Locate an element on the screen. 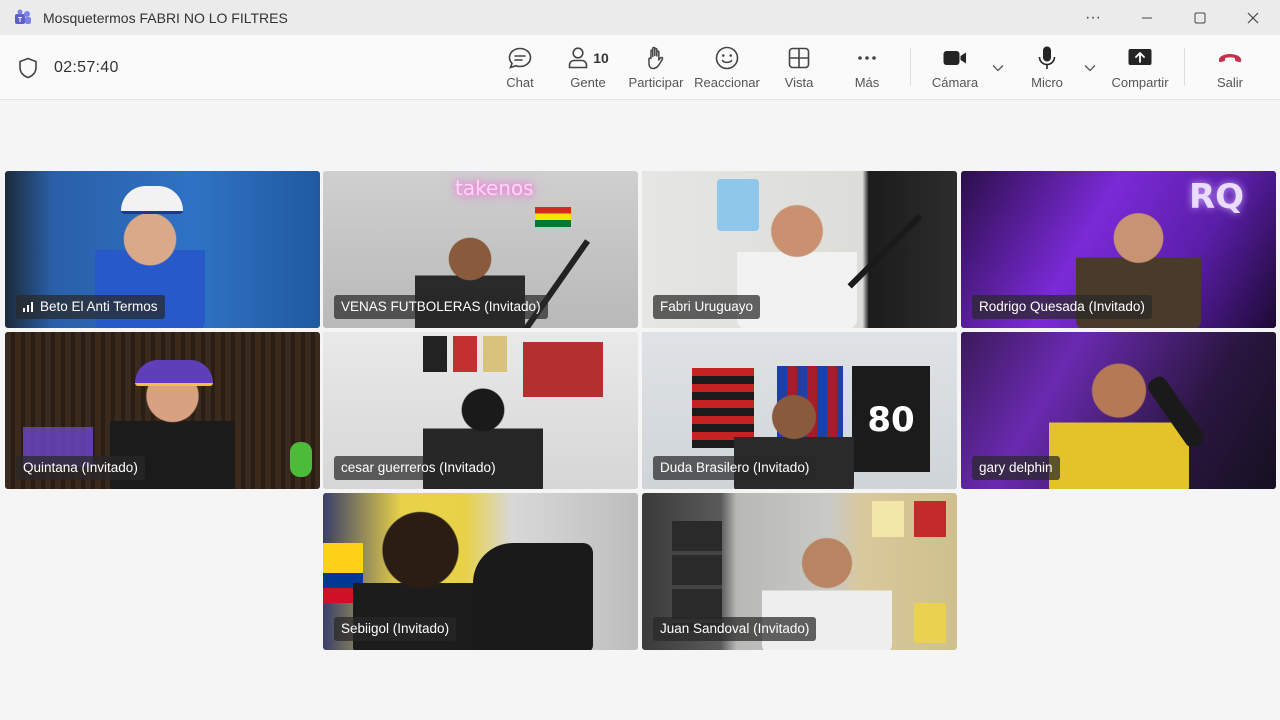  teams-logo-icon: T is located at coordinates (23, 16).